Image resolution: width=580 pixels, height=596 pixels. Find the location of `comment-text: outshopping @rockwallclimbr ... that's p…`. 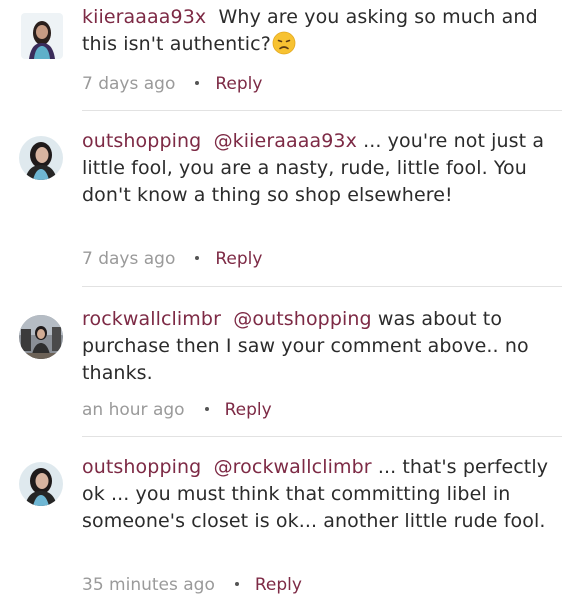

comment-text: outshopping @rockwallclimbr ... that's p… is located at coordinates (322, 494).